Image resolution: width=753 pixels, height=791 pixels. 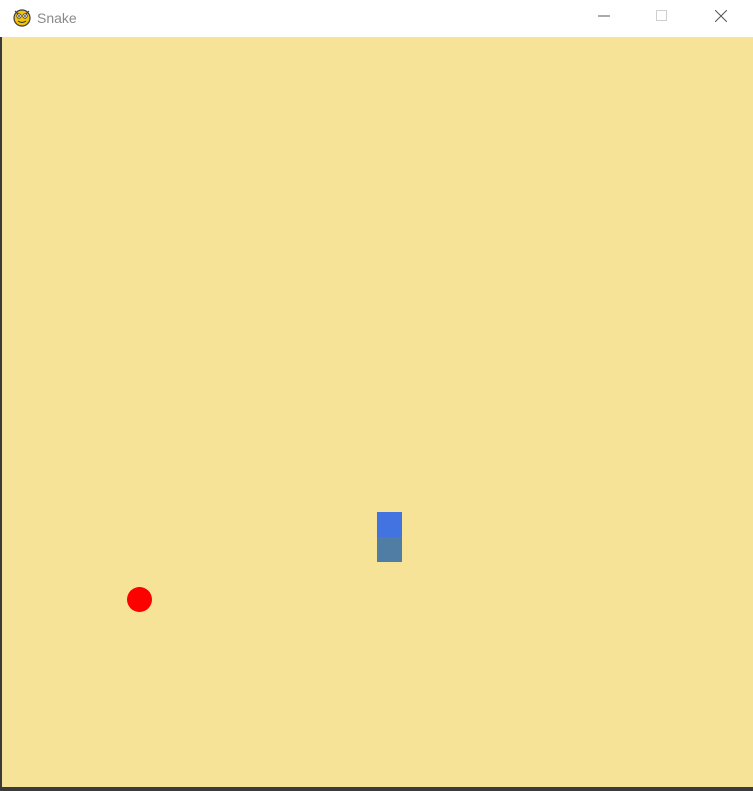 I want to click on pygame-snake-icon, so click(x=22, y=17).